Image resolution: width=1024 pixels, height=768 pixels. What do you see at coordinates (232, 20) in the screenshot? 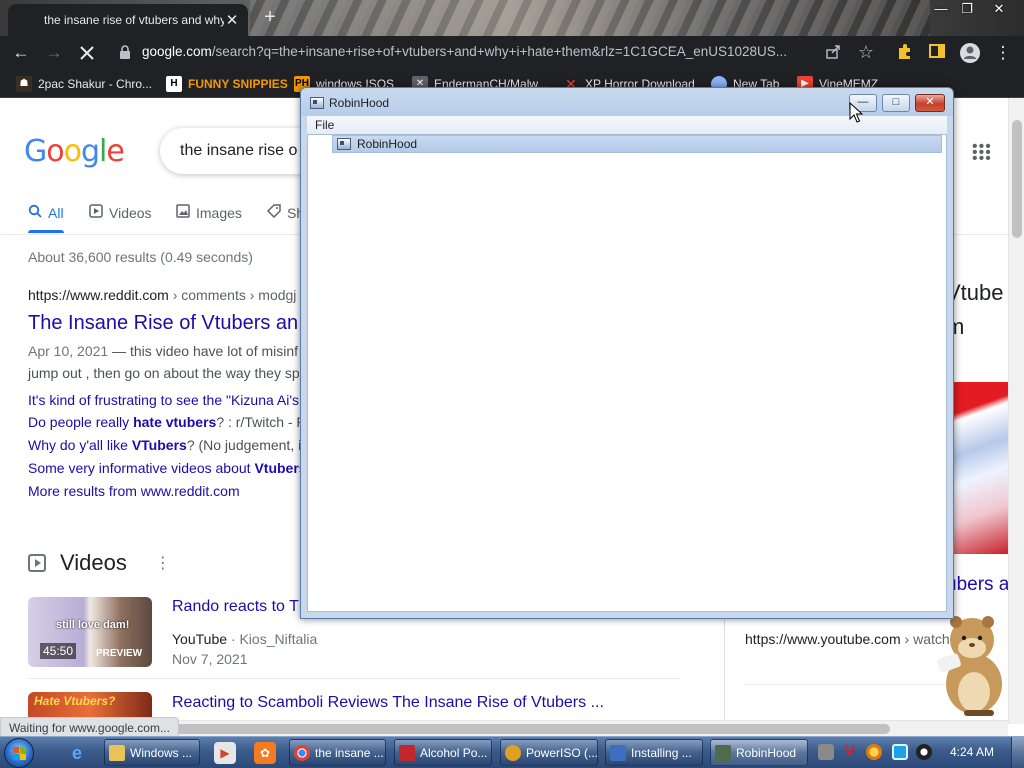
I see `tab-close-icon: ✕` at bounding box center [232, 20].